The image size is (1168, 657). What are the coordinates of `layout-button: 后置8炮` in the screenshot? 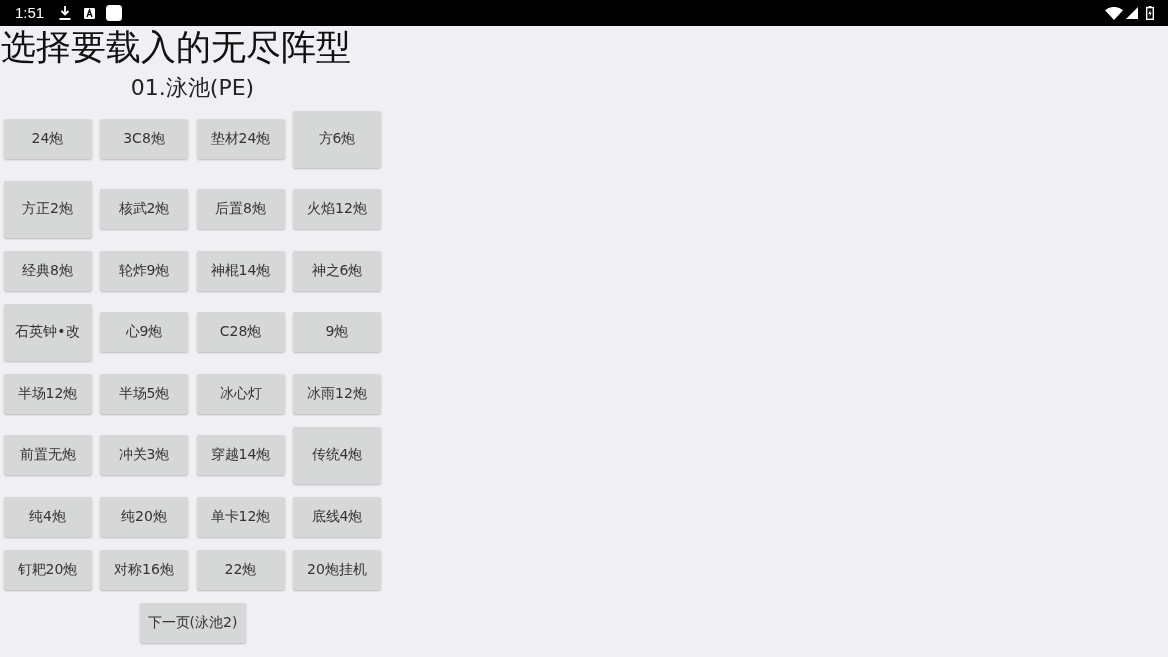 It's located at (240, 209).